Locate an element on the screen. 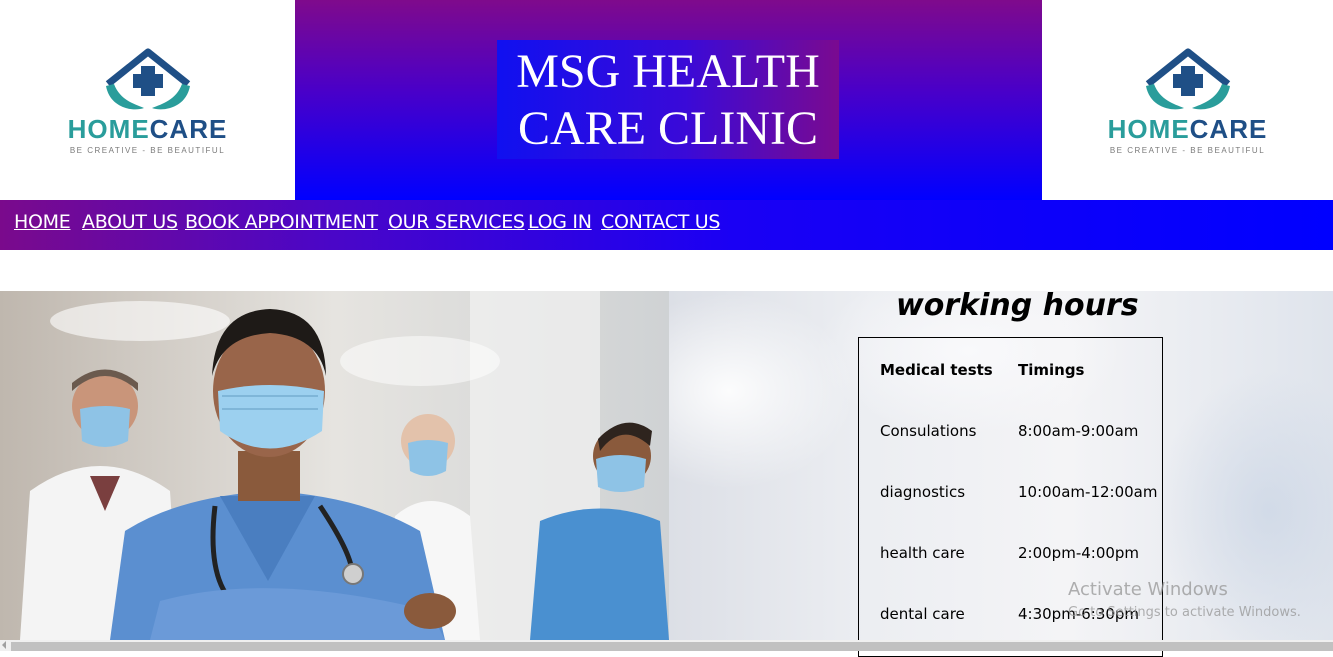 Image resolution: width=1333 pixels, height=657 pixels. nav-link-log-in: LOG IN is located at coordinates (560, 222).